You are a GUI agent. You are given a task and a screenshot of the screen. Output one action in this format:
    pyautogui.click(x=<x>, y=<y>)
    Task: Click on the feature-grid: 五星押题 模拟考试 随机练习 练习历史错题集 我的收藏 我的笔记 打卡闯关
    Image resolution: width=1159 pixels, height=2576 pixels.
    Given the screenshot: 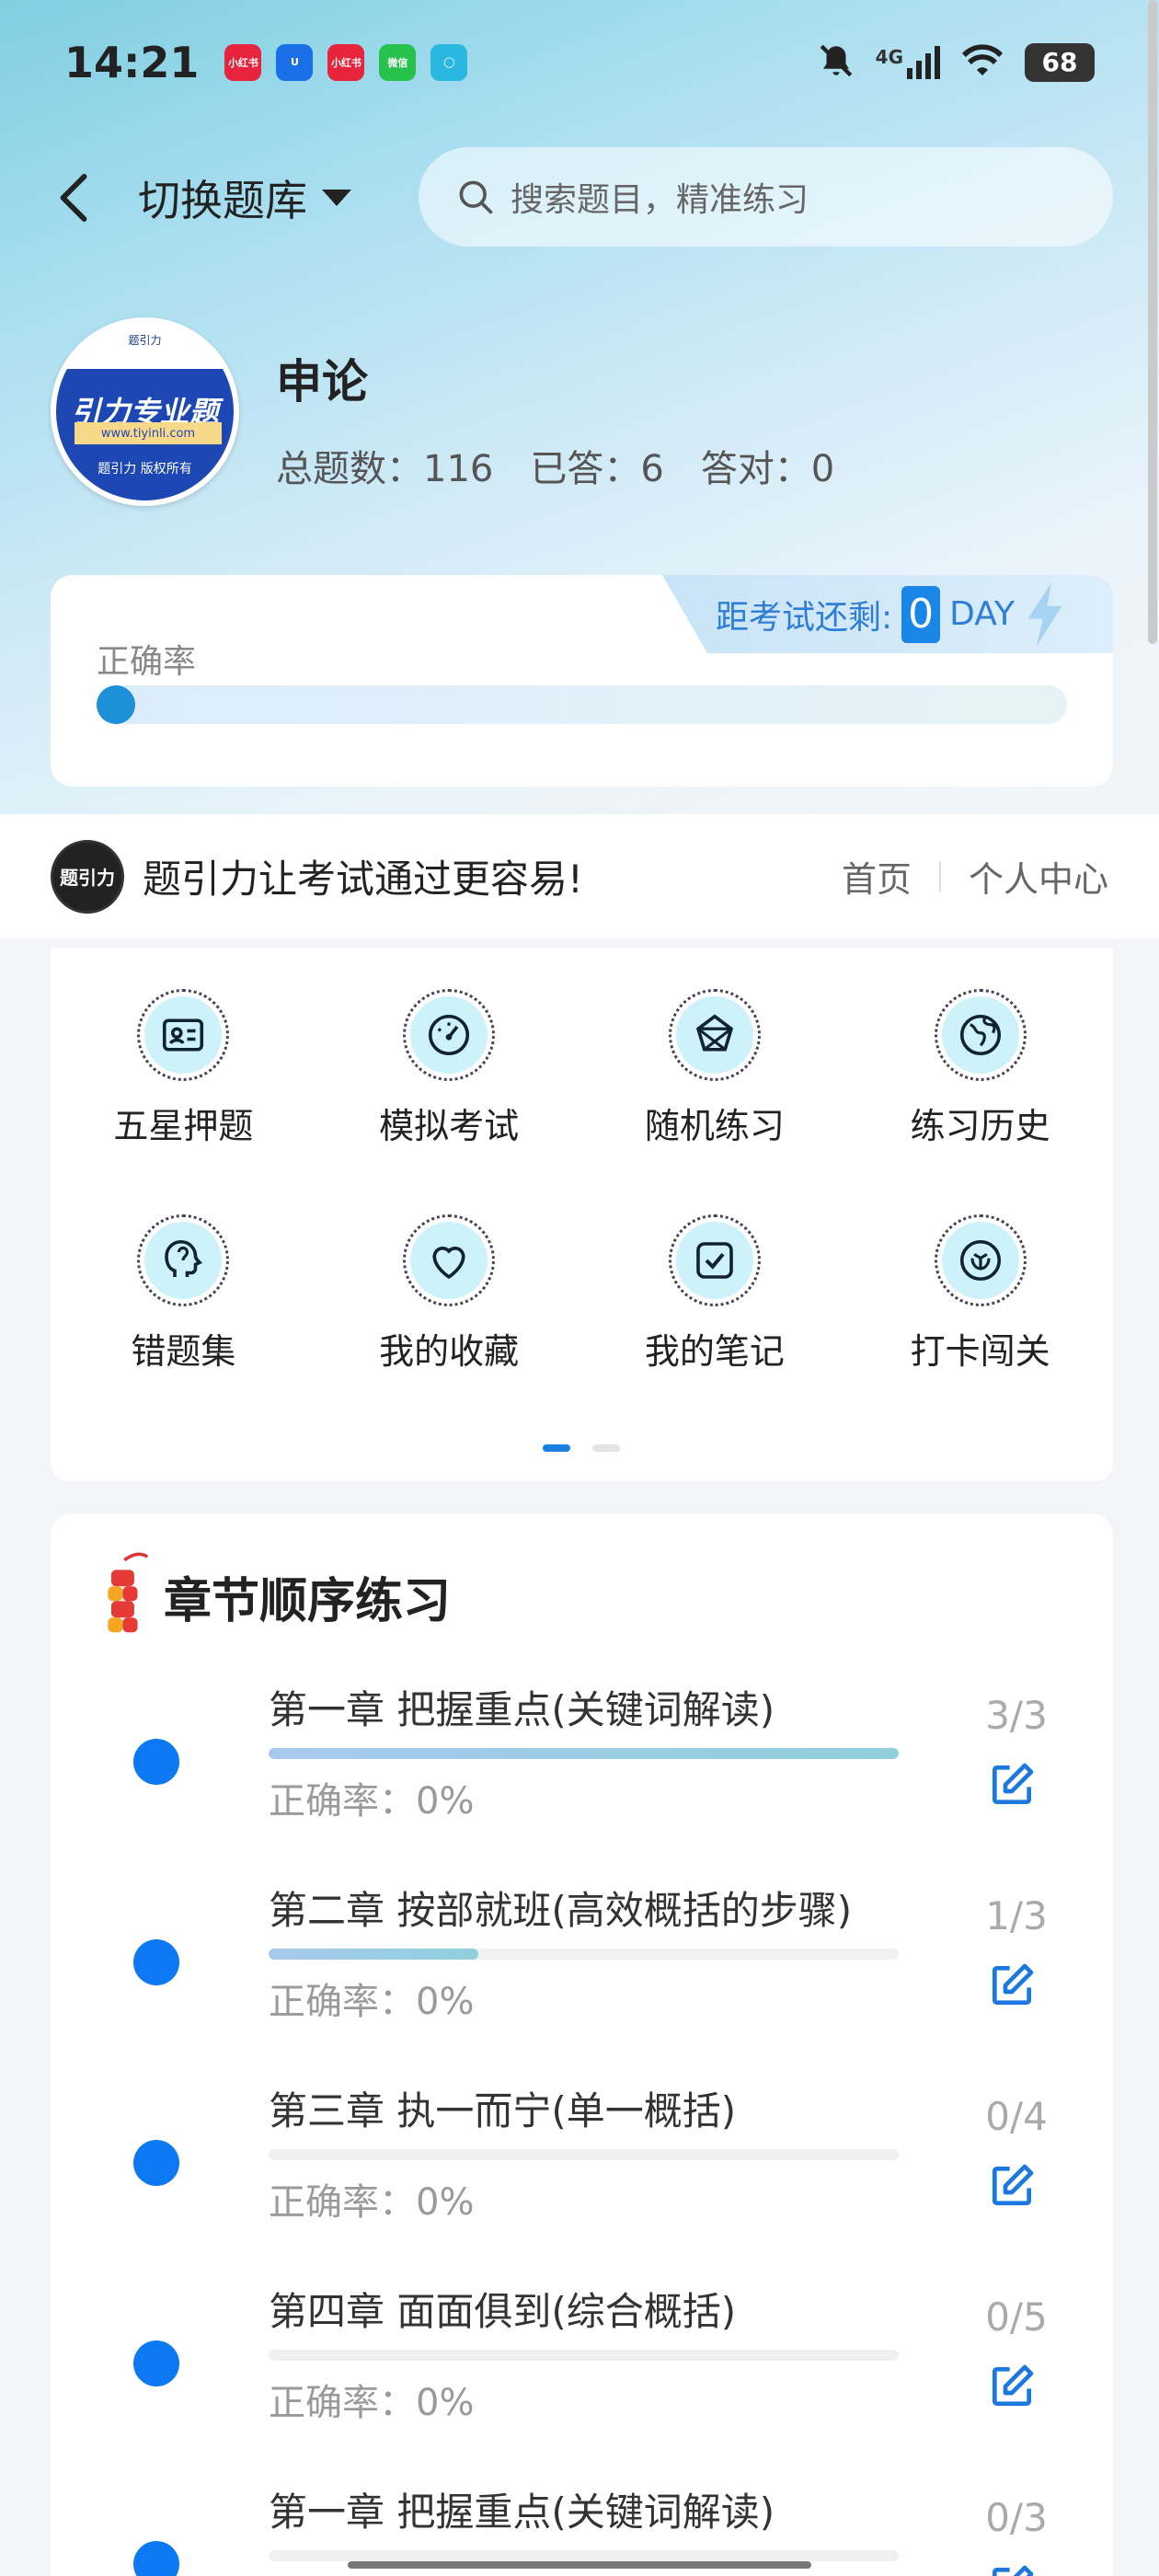 What is the action you would take?
    pyautogui.click(x=582, y=1181)
    